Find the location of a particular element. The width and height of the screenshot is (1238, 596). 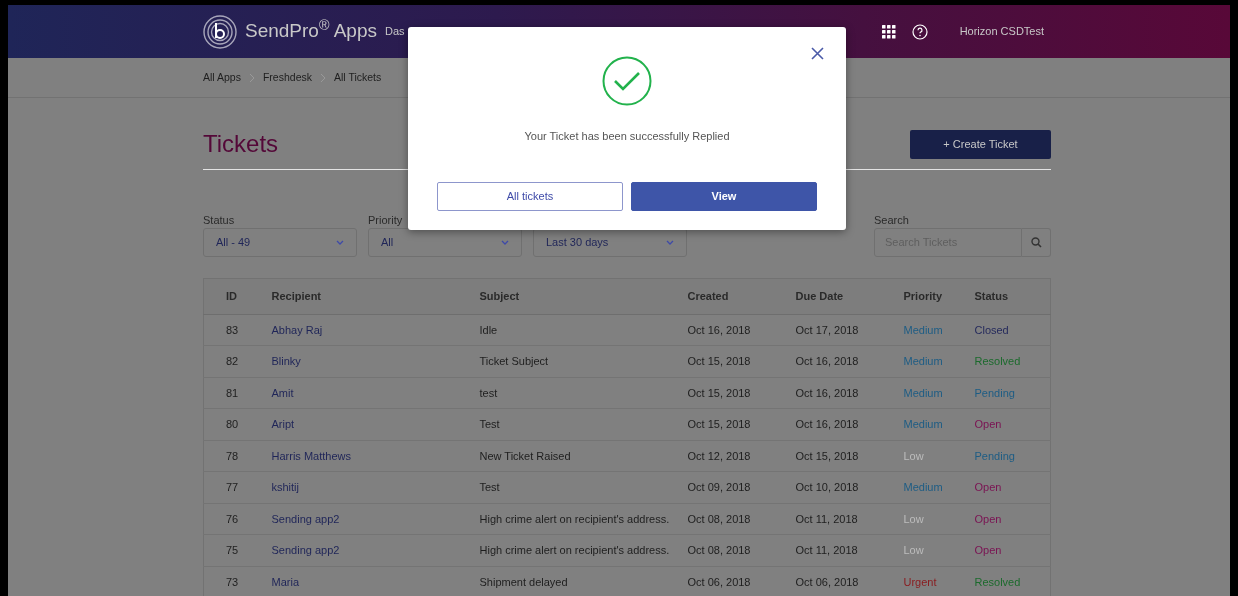

status-cell: Closed is located at coordinates (1012, 330).